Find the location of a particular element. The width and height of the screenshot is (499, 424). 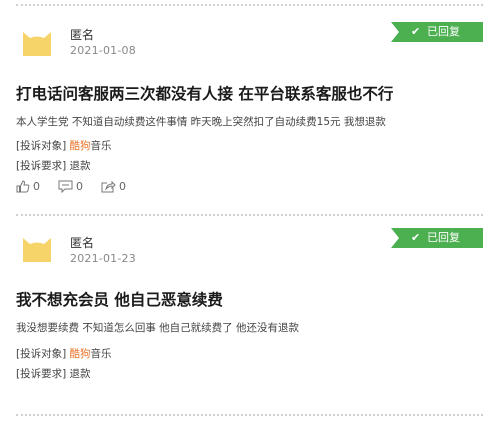

share-count: 0 is located at coordinates (122, 186).